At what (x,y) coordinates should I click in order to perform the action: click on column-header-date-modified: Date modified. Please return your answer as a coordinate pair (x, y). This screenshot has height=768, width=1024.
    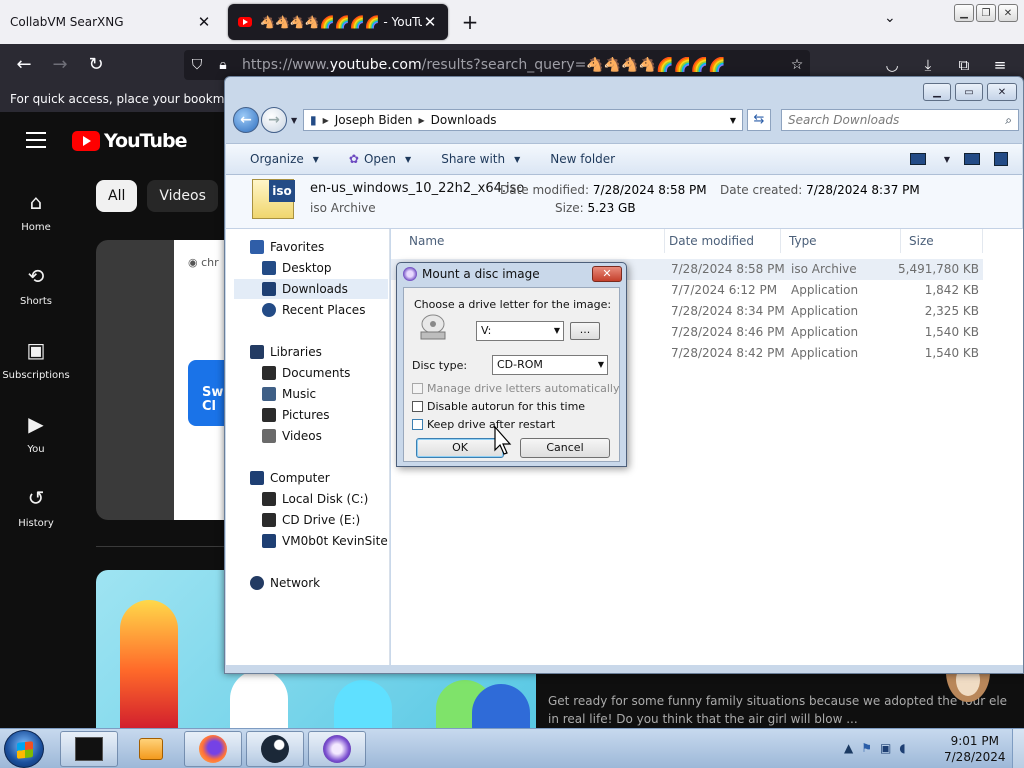
    Looking at the image, I should click on (721, 241).